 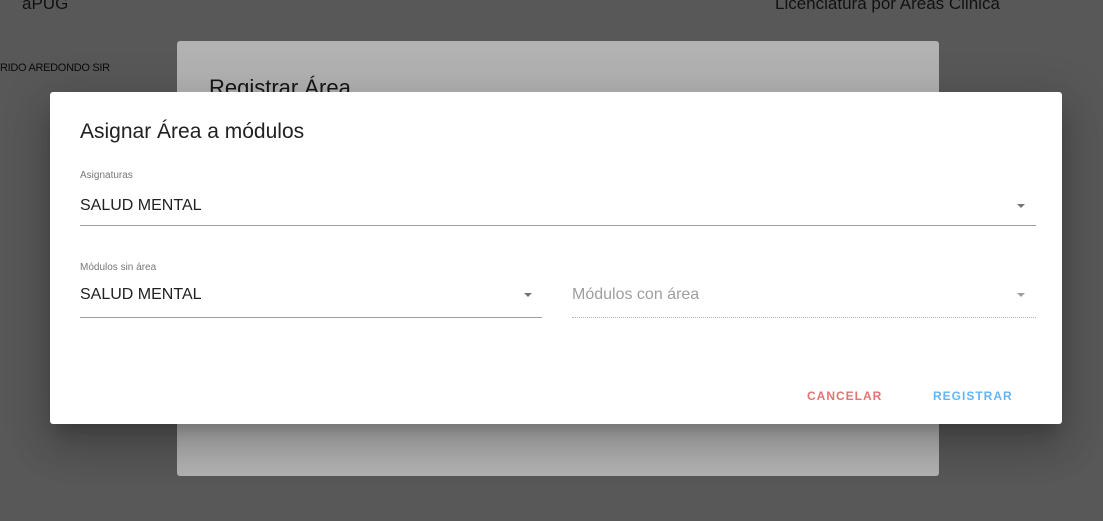 What do you see at coordinates (844, 396) in the screenshot?
I see `cancel-button: CANCELAR` at bounding box center [844, 396].